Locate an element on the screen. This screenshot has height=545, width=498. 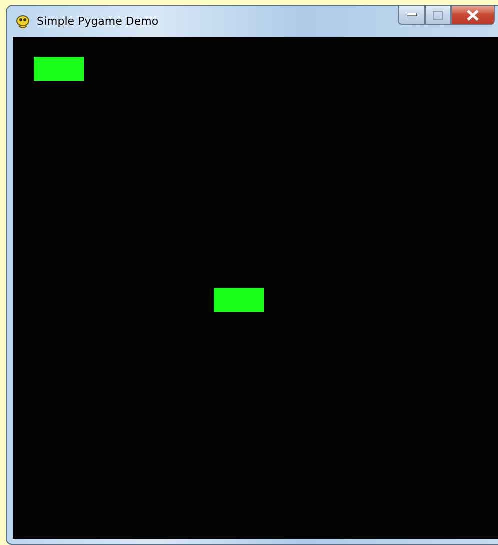
close-button is located at coordinates (473, 15).